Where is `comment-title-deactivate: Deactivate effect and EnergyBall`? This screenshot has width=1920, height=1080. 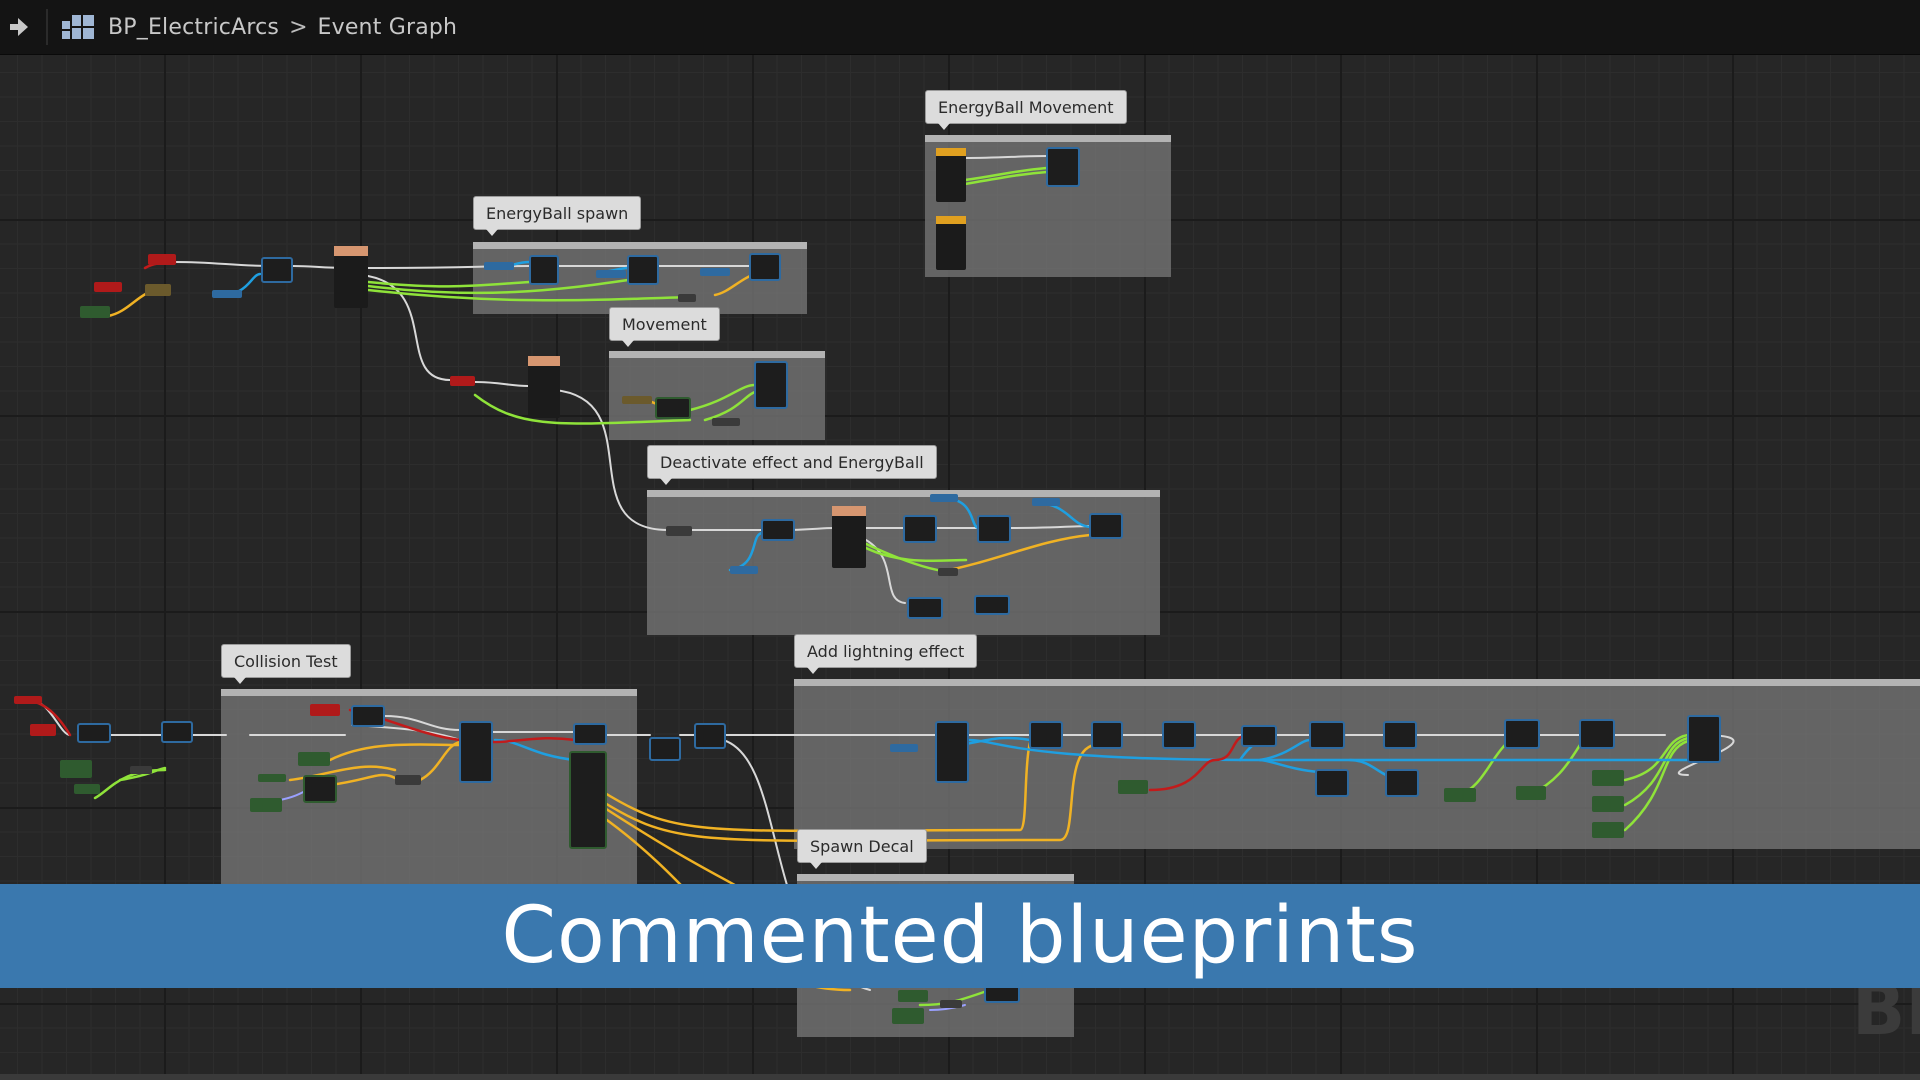 comment-title-deactivate: Deactivate effect and EnergyBall is located at coordinates (792, 465).